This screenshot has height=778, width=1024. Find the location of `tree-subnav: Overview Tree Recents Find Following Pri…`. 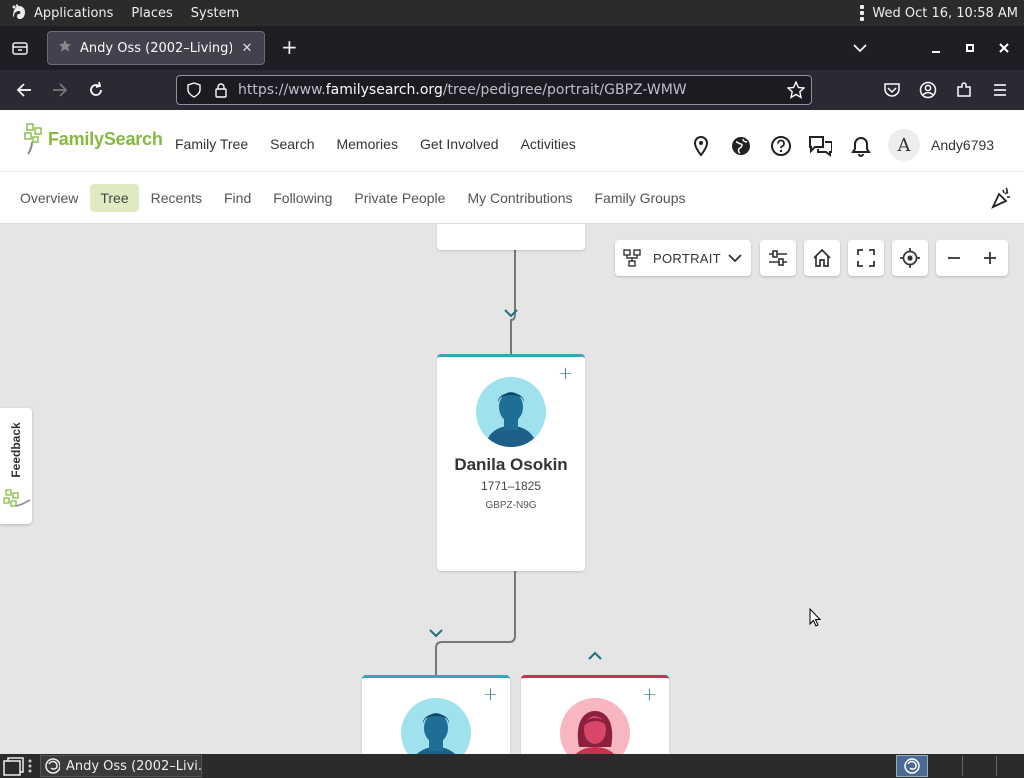

tree-subnav: Overview Tree Recents Find Following Pri… is located at coordinates (512, 198).